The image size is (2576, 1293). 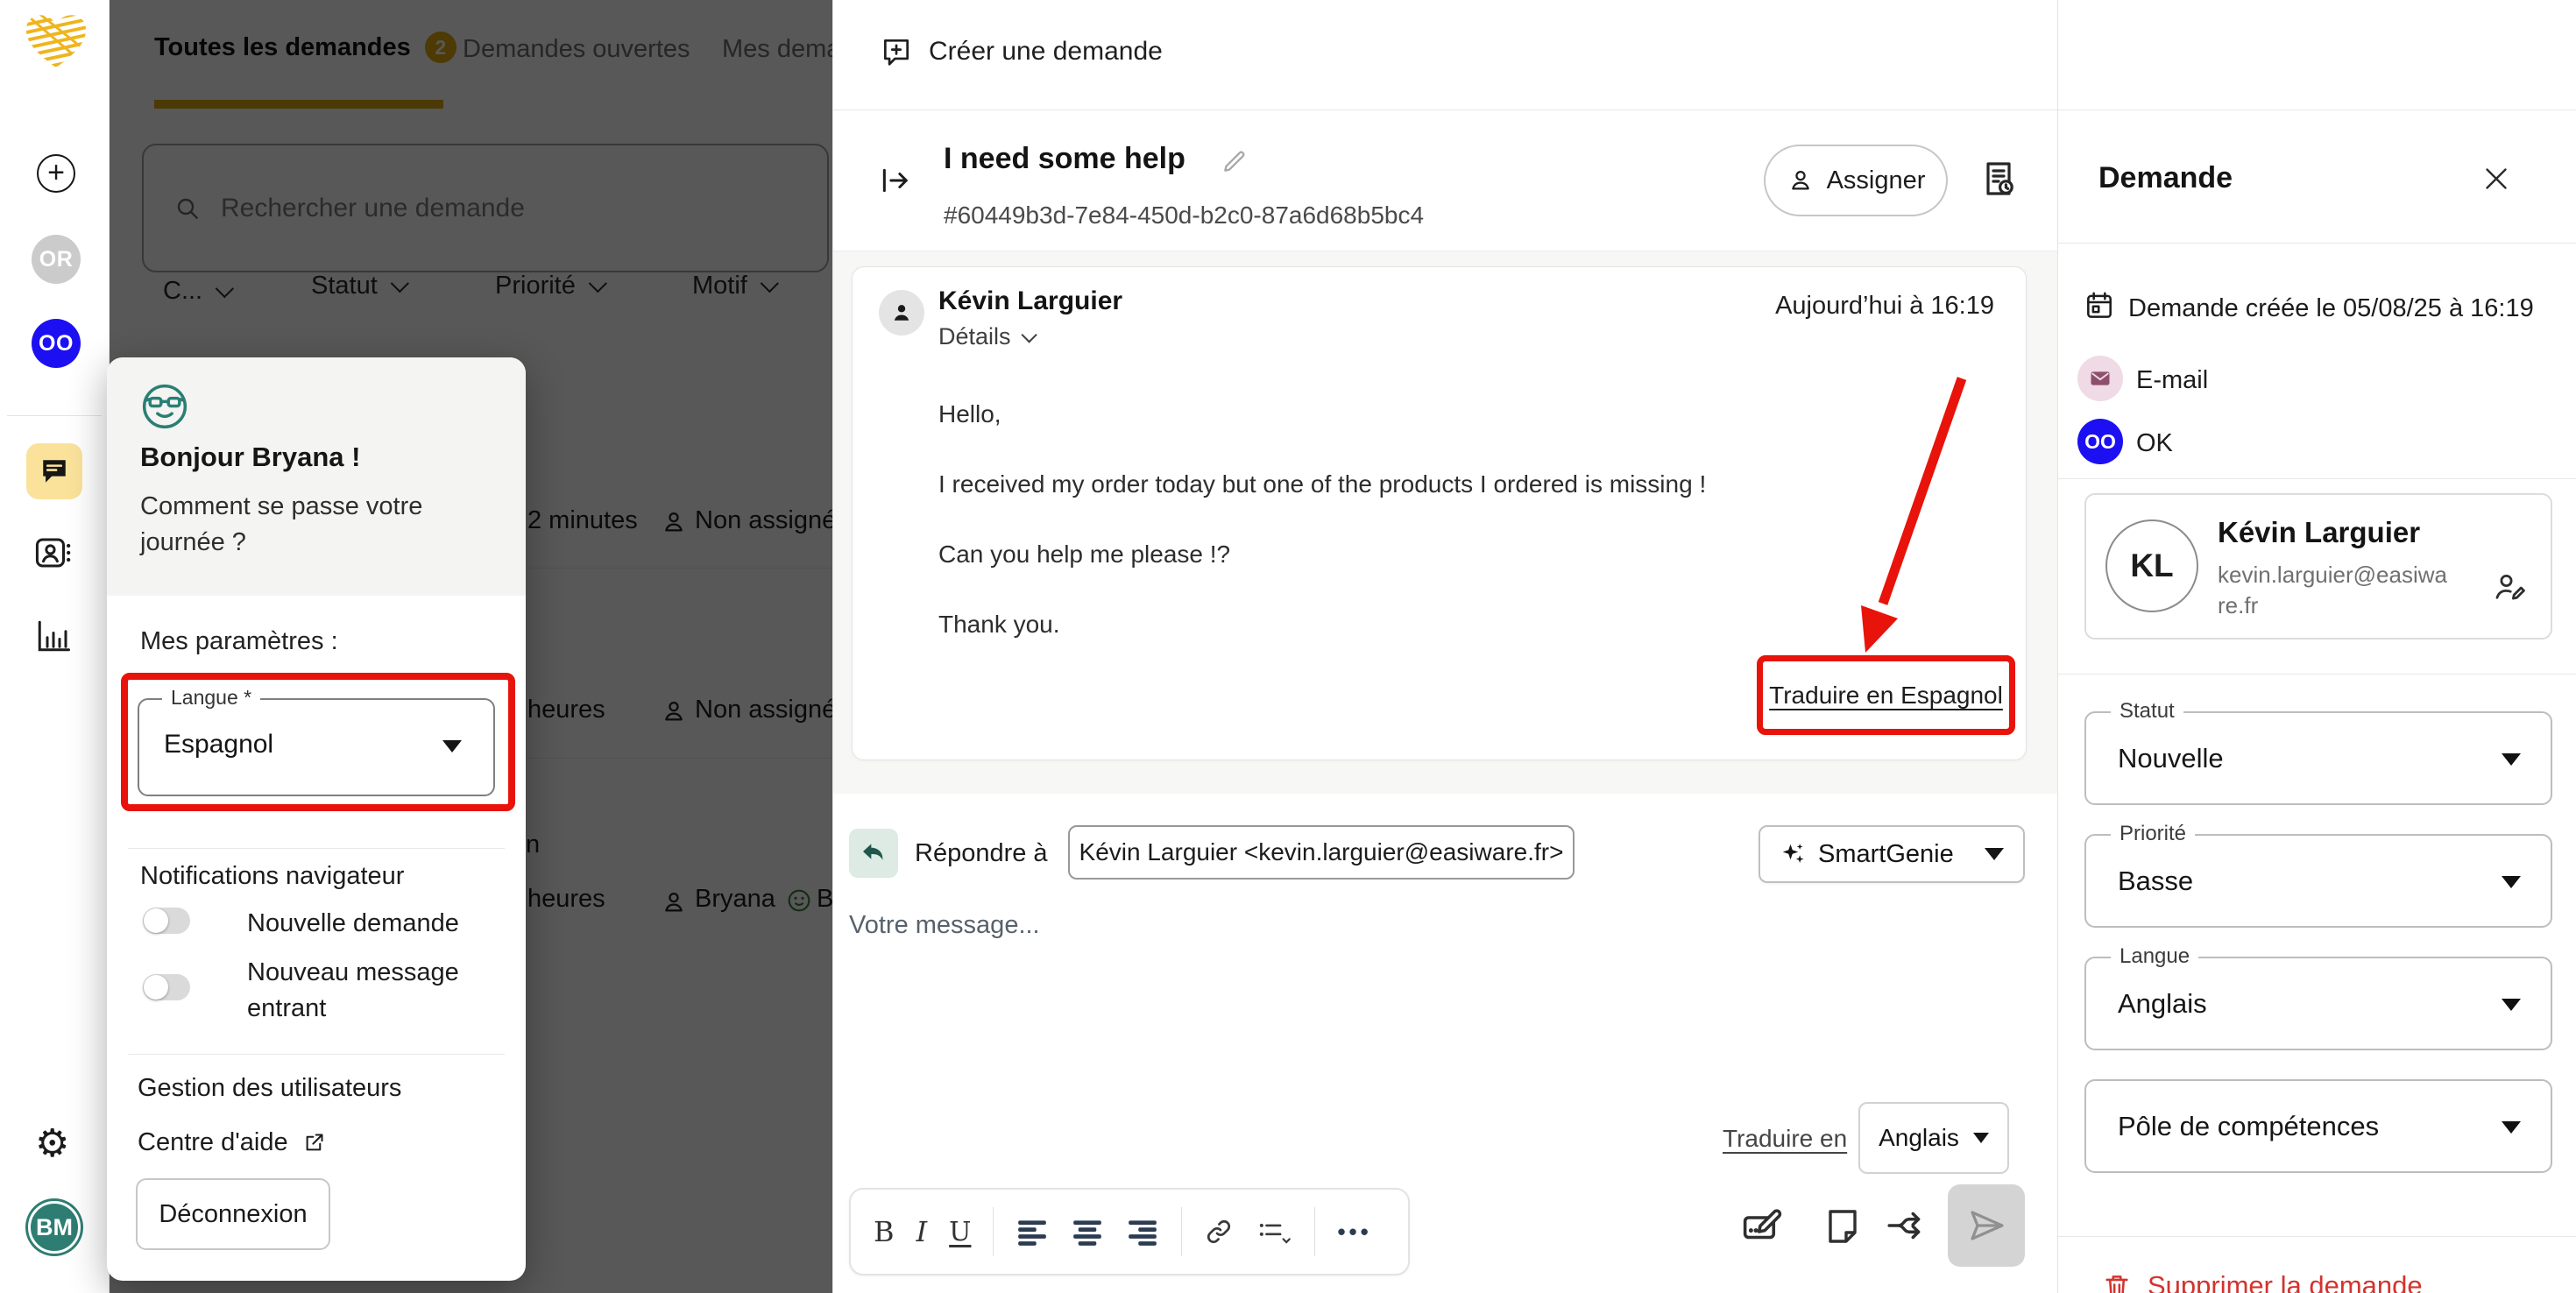 What do you see at coordinates (53, 553) in the screenshot?
I see `sidebar-item-contacts` at bounding box center [53, 553].